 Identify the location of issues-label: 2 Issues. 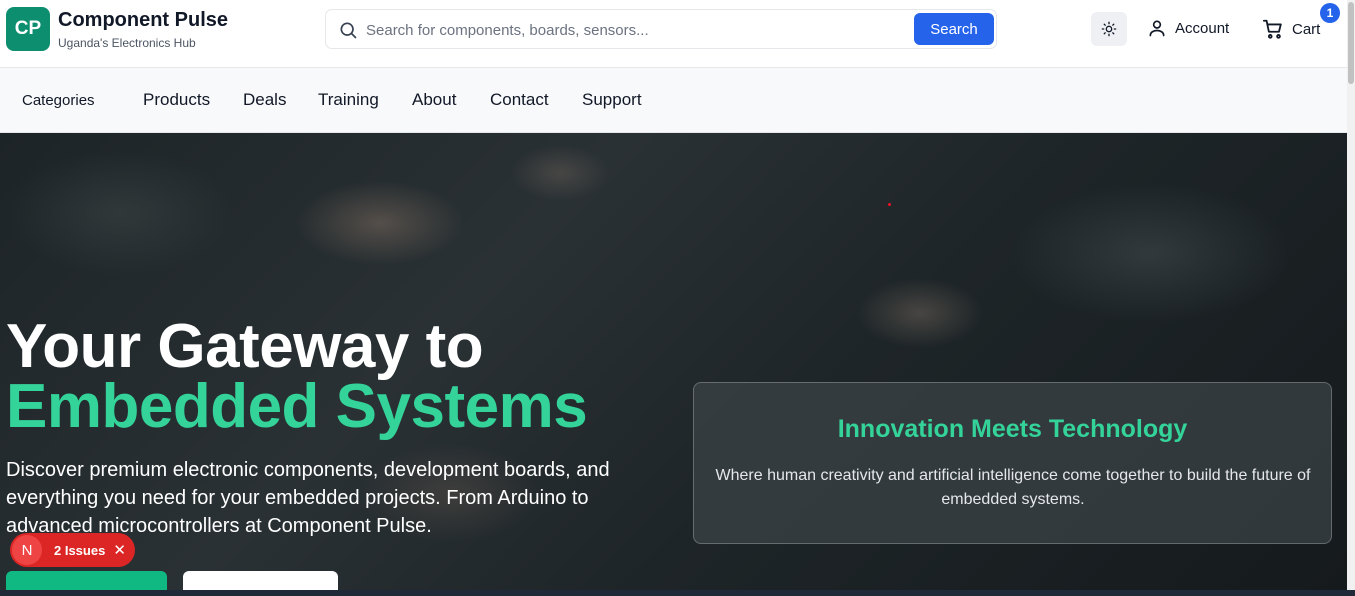
(80, 550).